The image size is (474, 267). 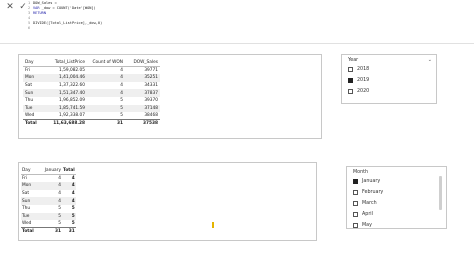 I want to click on month-item-april: April, so click(x=363, y=214).